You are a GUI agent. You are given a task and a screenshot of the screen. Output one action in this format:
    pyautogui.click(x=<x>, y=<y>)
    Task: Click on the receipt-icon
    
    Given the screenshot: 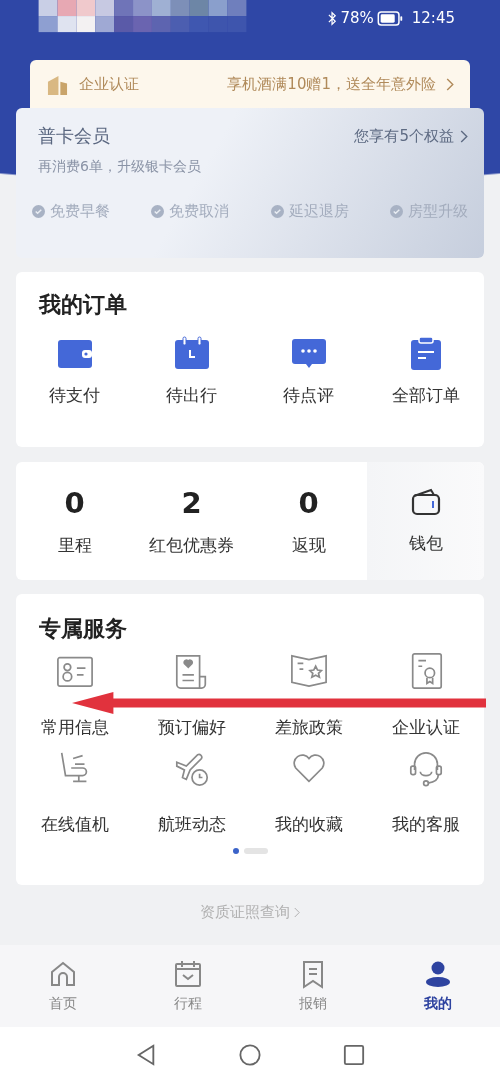 What is the action you would take?
    pyautogui.click(x=312, y=975)
    